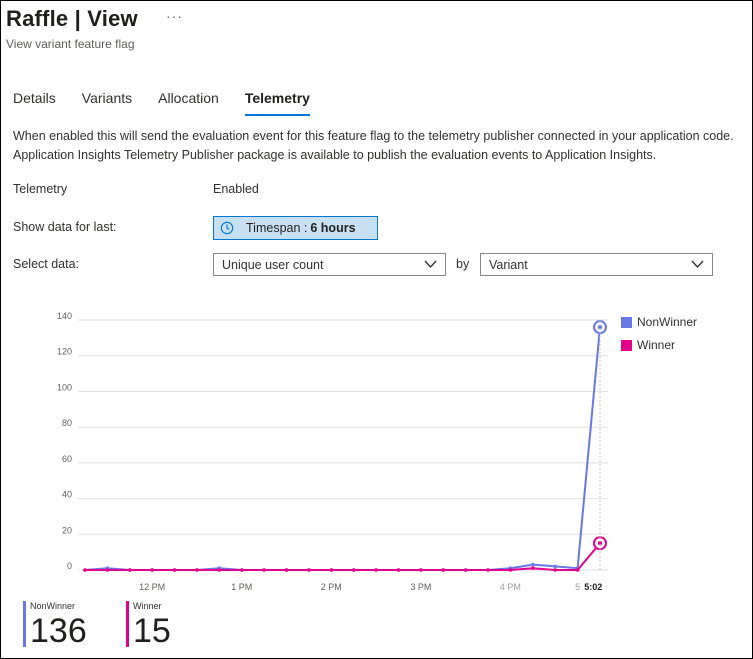  I want to click on y-tick-label: 100, so click(64, 387).